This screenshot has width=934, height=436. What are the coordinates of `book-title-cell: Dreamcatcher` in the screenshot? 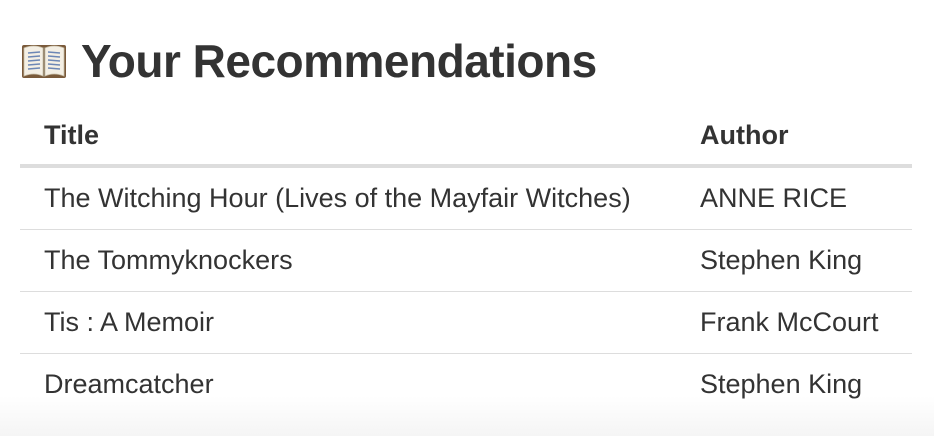 It's located at (129, 384).